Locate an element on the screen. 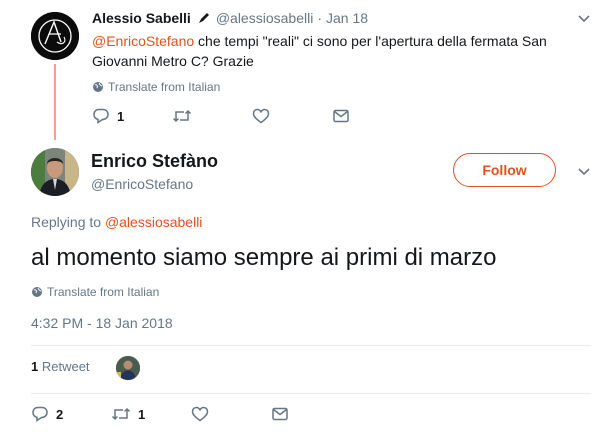  main-retweet-button: 1 is located at coordinates (151, 414).